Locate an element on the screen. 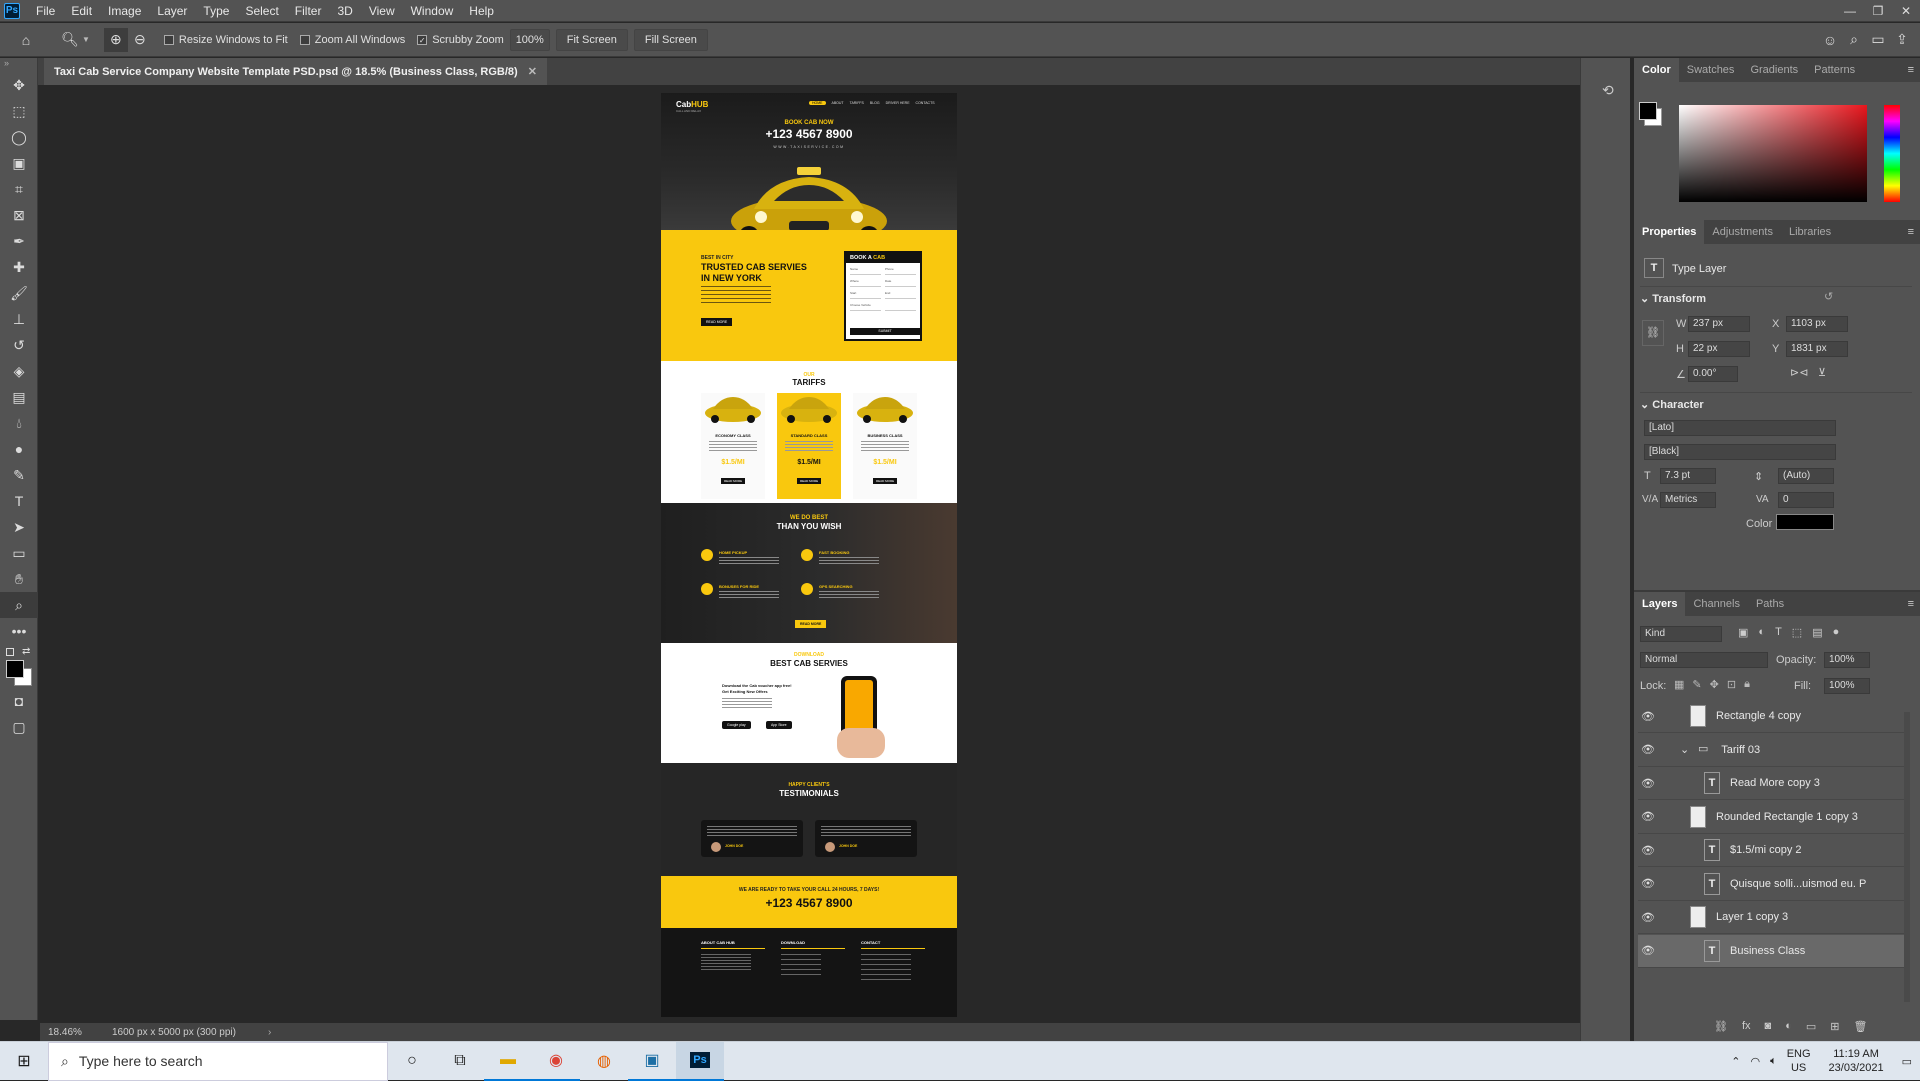 The image size is (1920, 1081). menu-type: Type is located at coordinates (216, 11).